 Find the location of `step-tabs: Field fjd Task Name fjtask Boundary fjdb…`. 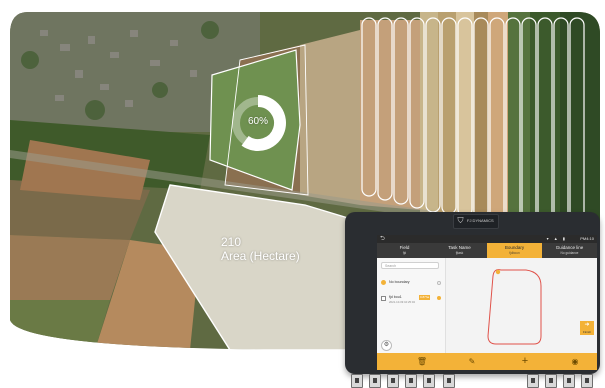

step-tabs: Field fjd Task Name fjtask Boundary fjdb… is located at coordinates (487, 250).